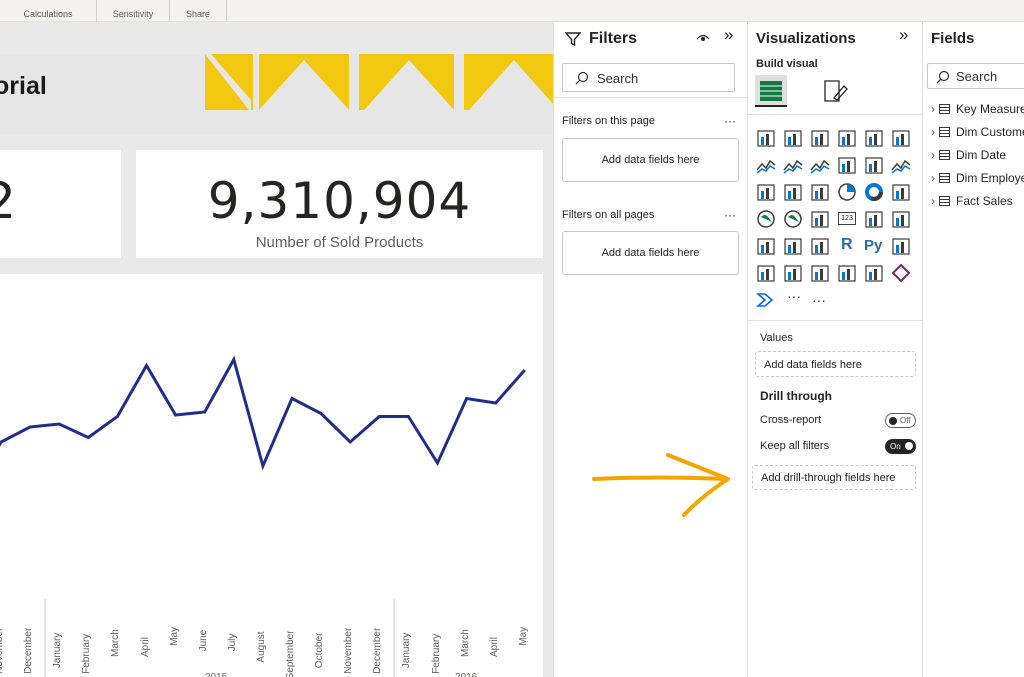 The height and width of the screenshot is (677, 1024). Describe the element at coordinates (901, 192) in the screenshot. I see `treemap-icon` at that location.